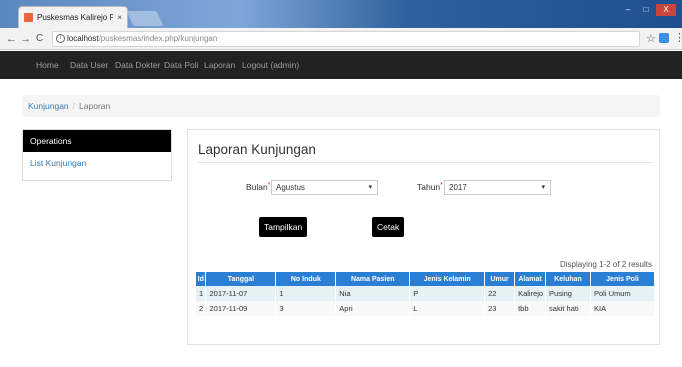  What do you see at coordinates (83, 38) in the screenshot?
I see `url-host: localhost` at bounding box center [83, 38].